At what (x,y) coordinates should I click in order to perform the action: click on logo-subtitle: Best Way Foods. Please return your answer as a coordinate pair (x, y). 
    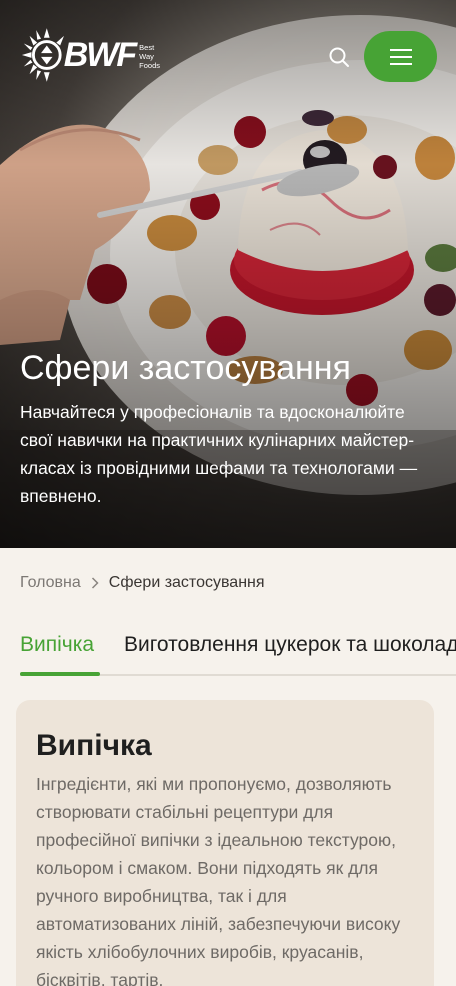
    Looking at the image, I should click on (149, 56).